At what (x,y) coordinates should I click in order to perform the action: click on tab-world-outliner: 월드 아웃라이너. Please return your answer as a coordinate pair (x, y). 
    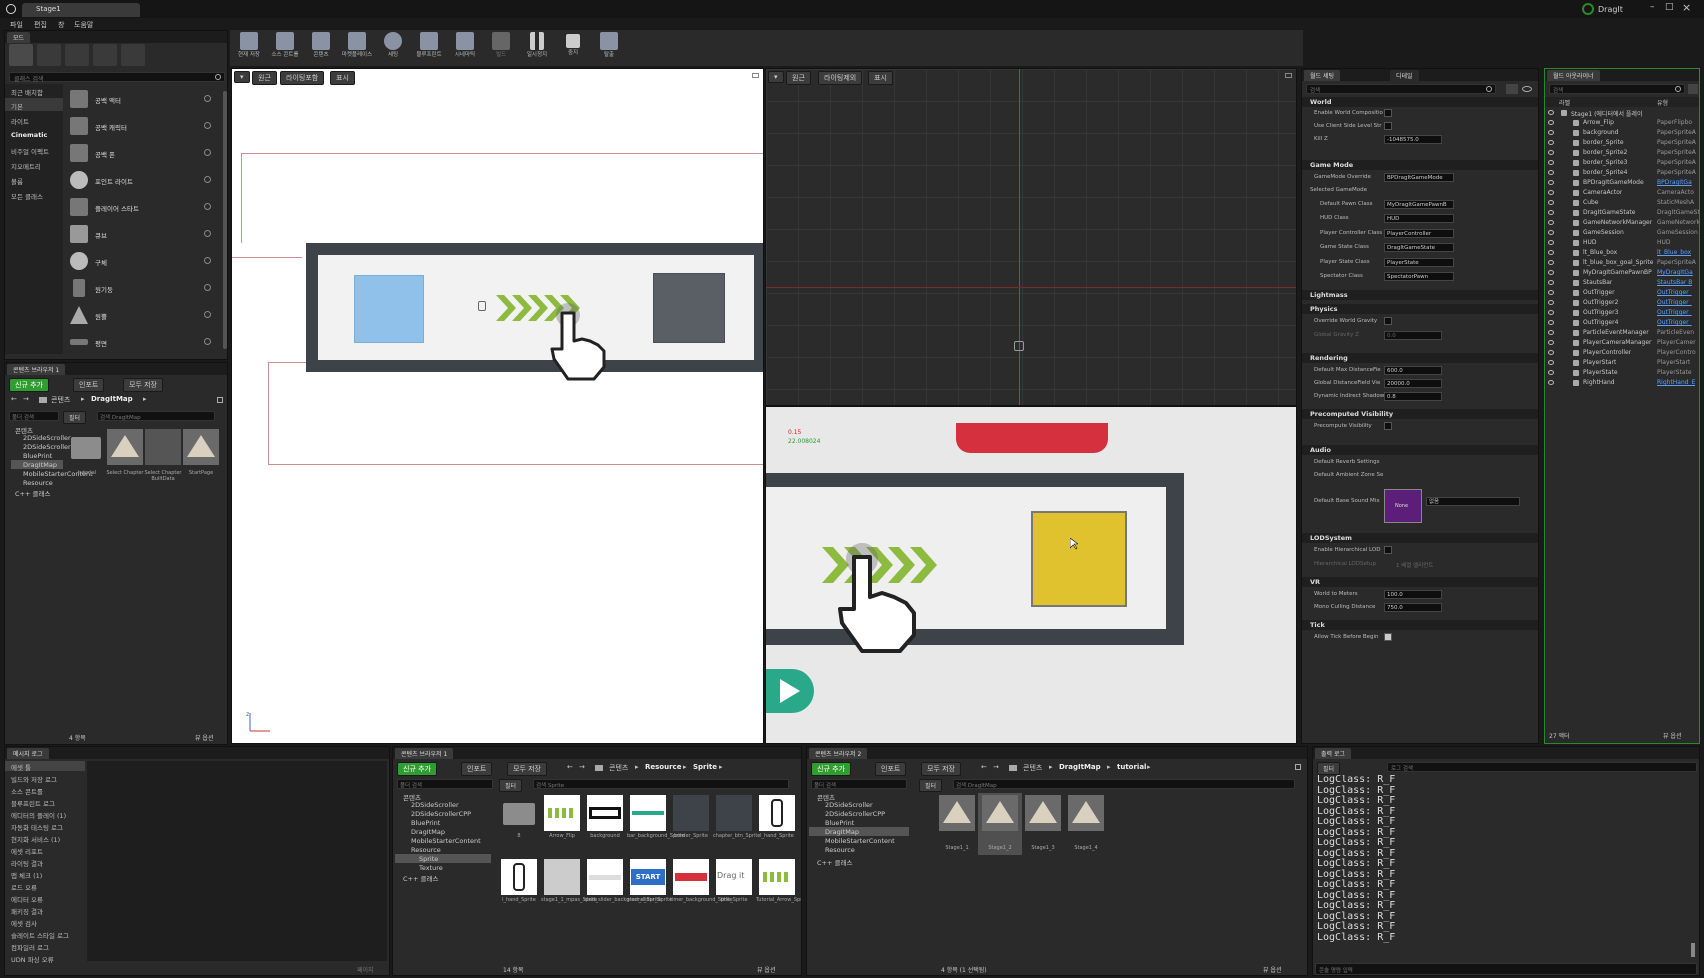
    Looking at the image, I should click on (1573, 75).